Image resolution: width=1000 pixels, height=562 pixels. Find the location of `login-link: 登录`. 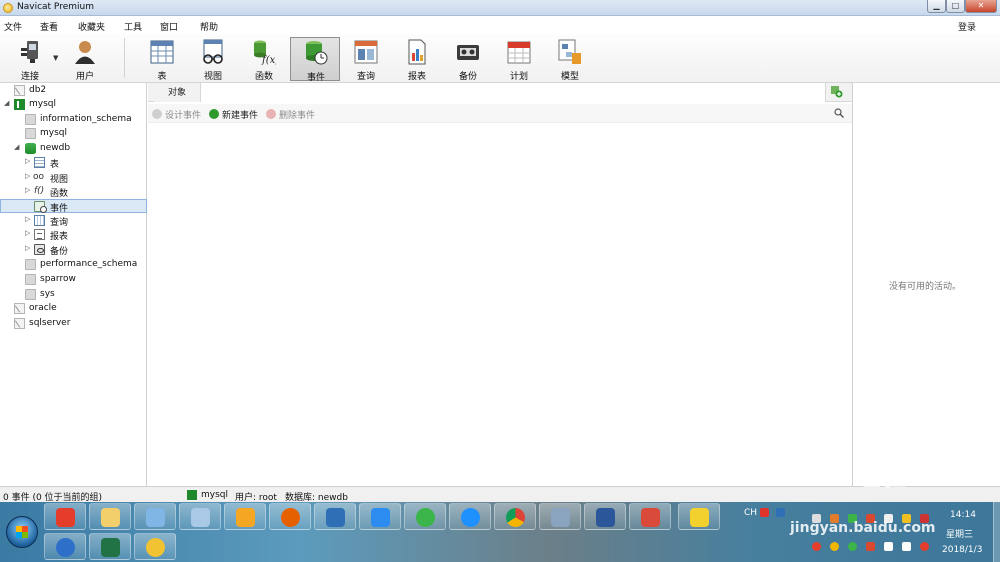

login-link: 登录 is located at coordinates (967, 26).